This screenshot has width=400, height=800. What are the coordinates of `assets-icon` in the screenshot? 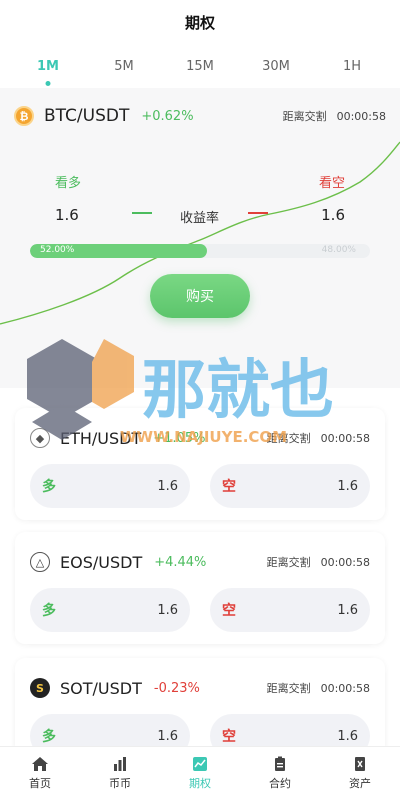 It's located at (360, 764).